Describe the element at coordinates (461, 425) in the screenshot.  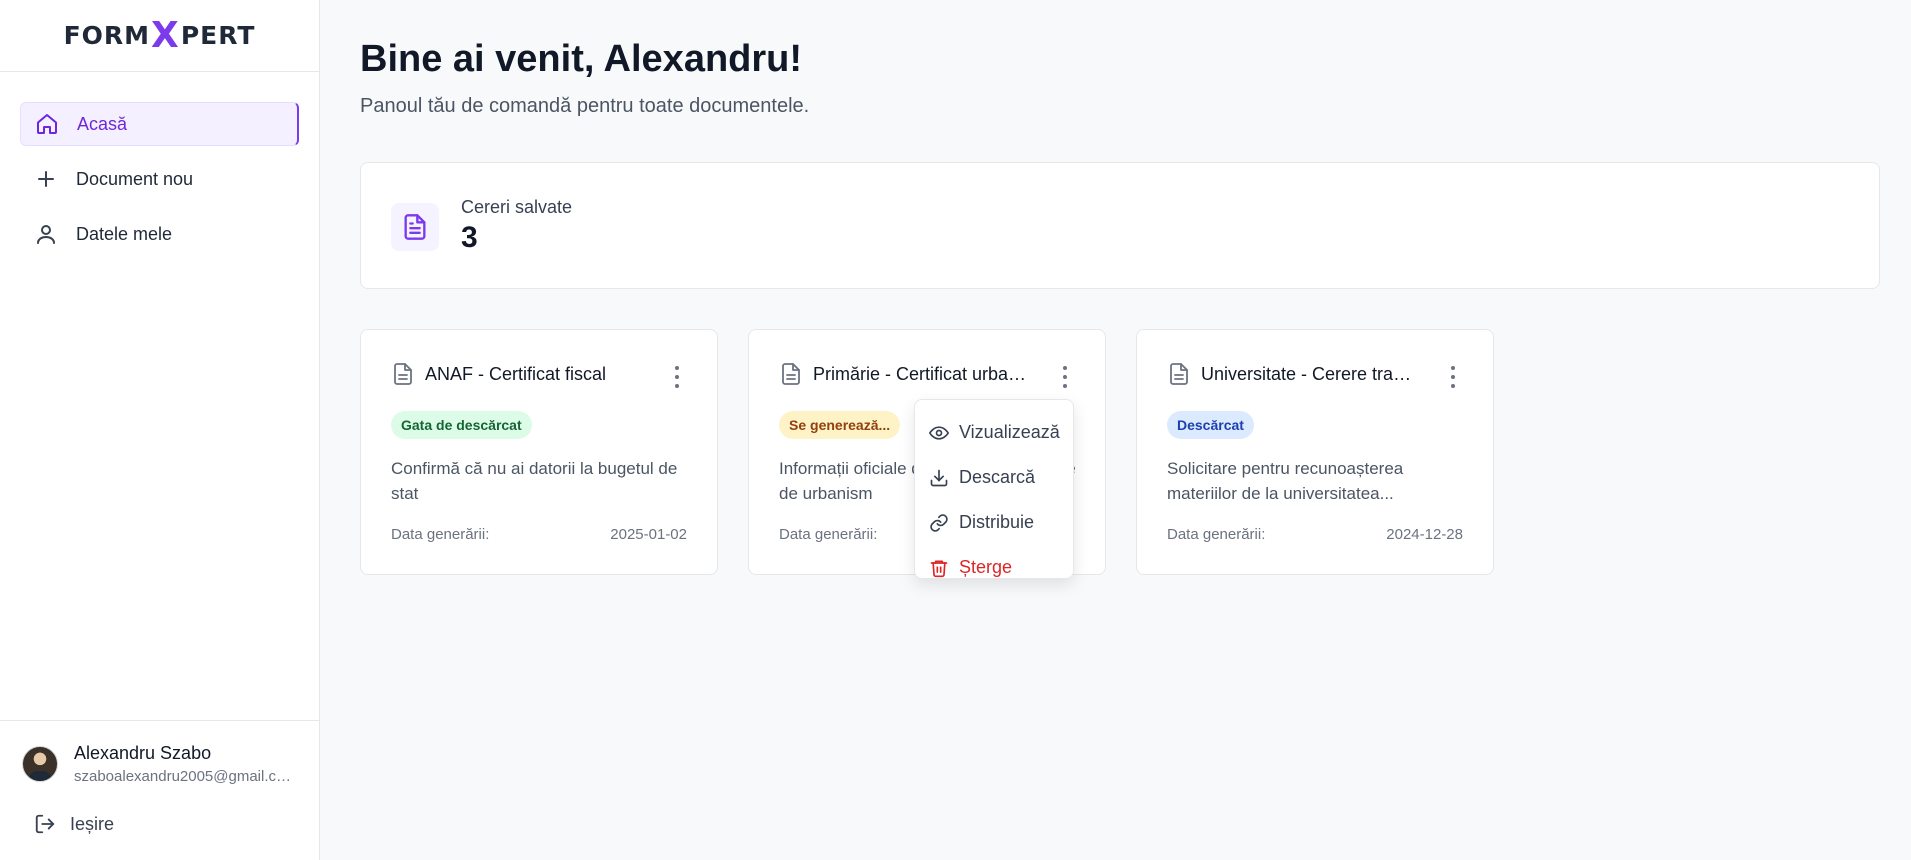
I see `status-badge: Gata de descărcat` at that location.